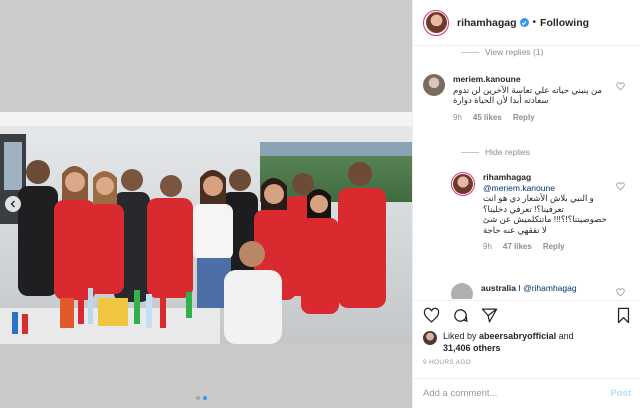 The width and height of the screenshot is (640, 408). I want to click on reply-time: 9h, so click(487, 247).